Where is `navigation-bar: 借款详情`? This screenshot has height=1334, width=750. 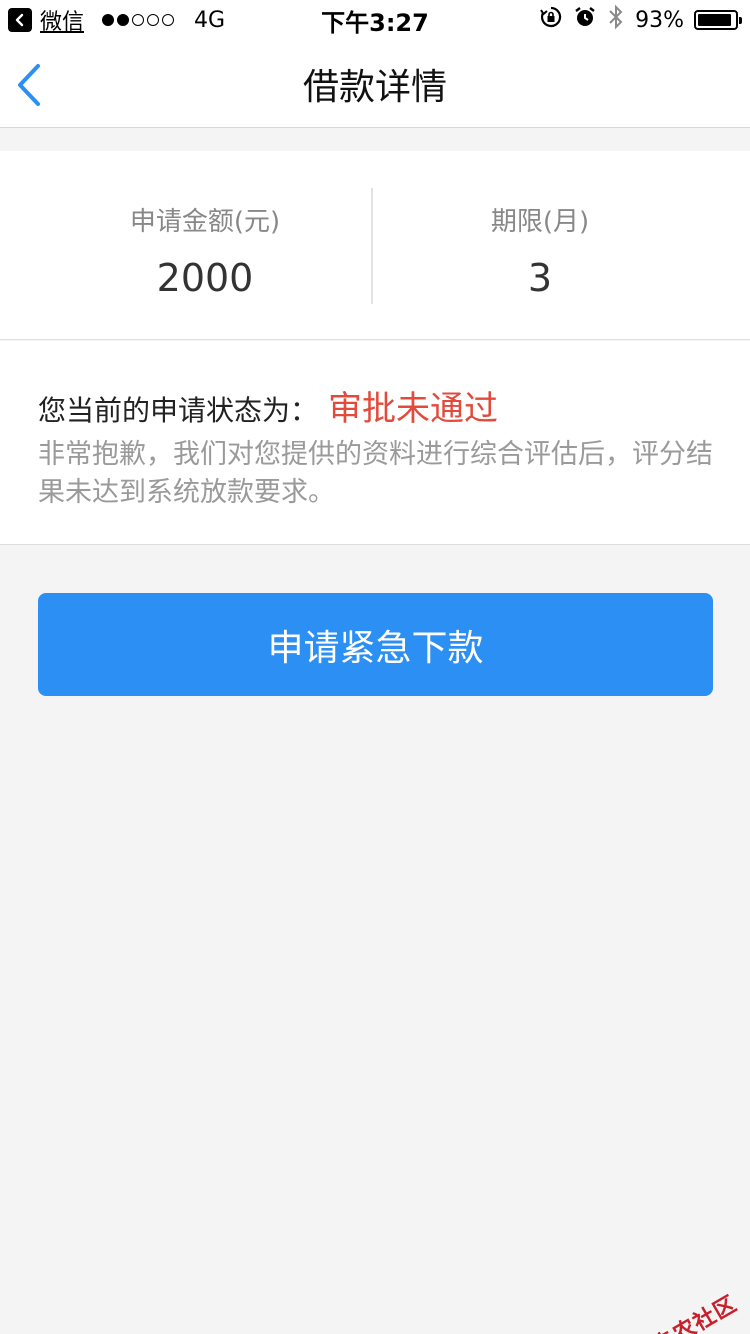 navigation-bar: 借款详情 is located at coordinates (375, 84).